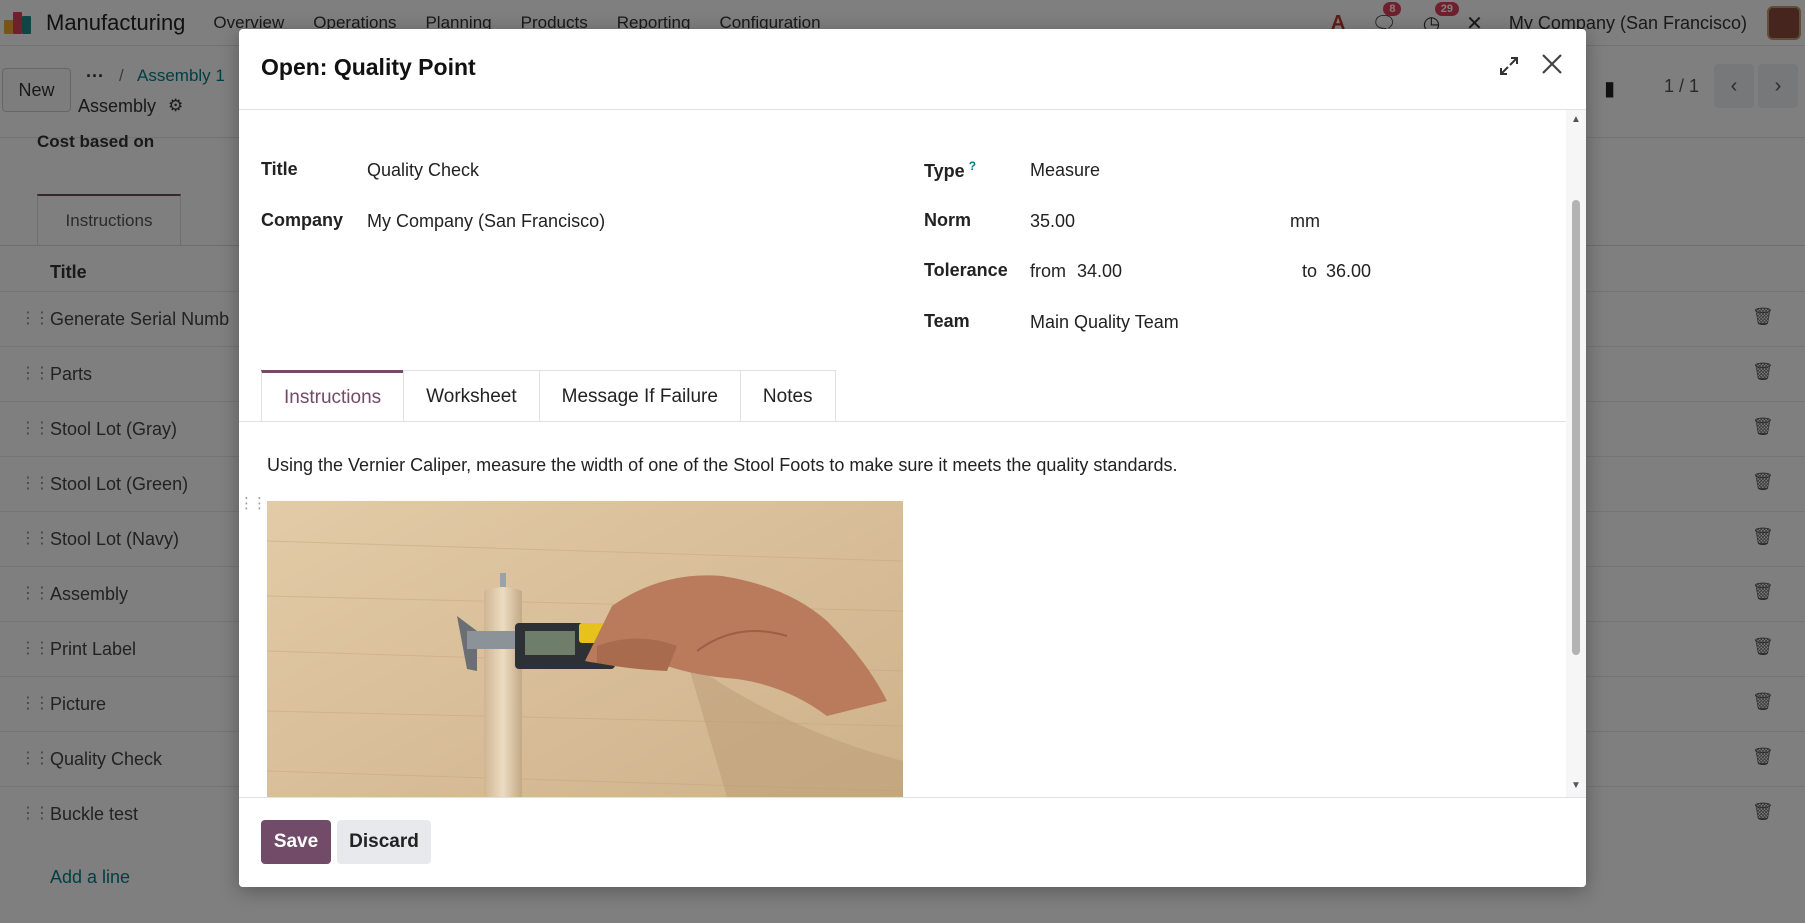 The width and height of the screenshot is (1805, 923). I want to click on save-button: Save, so click(296, 842).